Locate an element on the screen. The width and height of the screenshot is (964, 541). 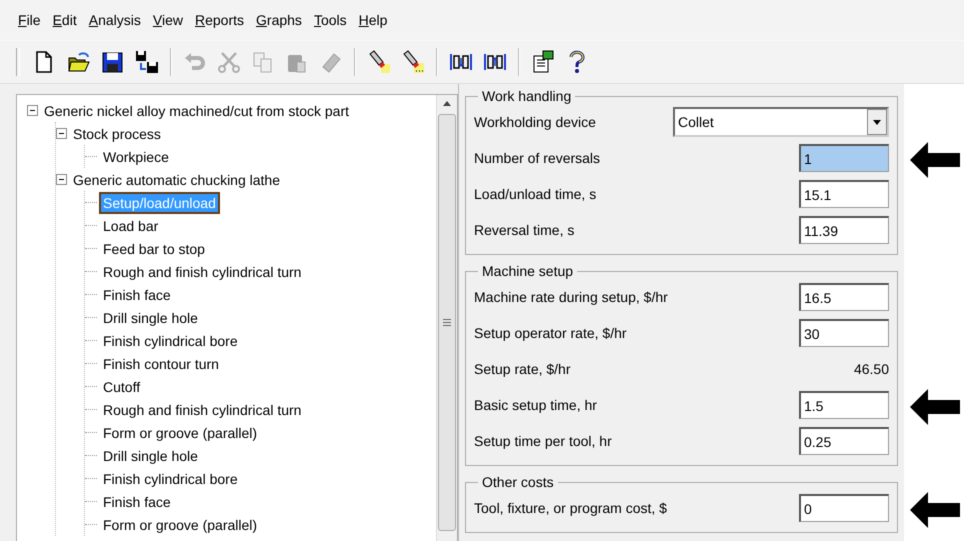
scissors-icon is located at coordinates (229, 62).